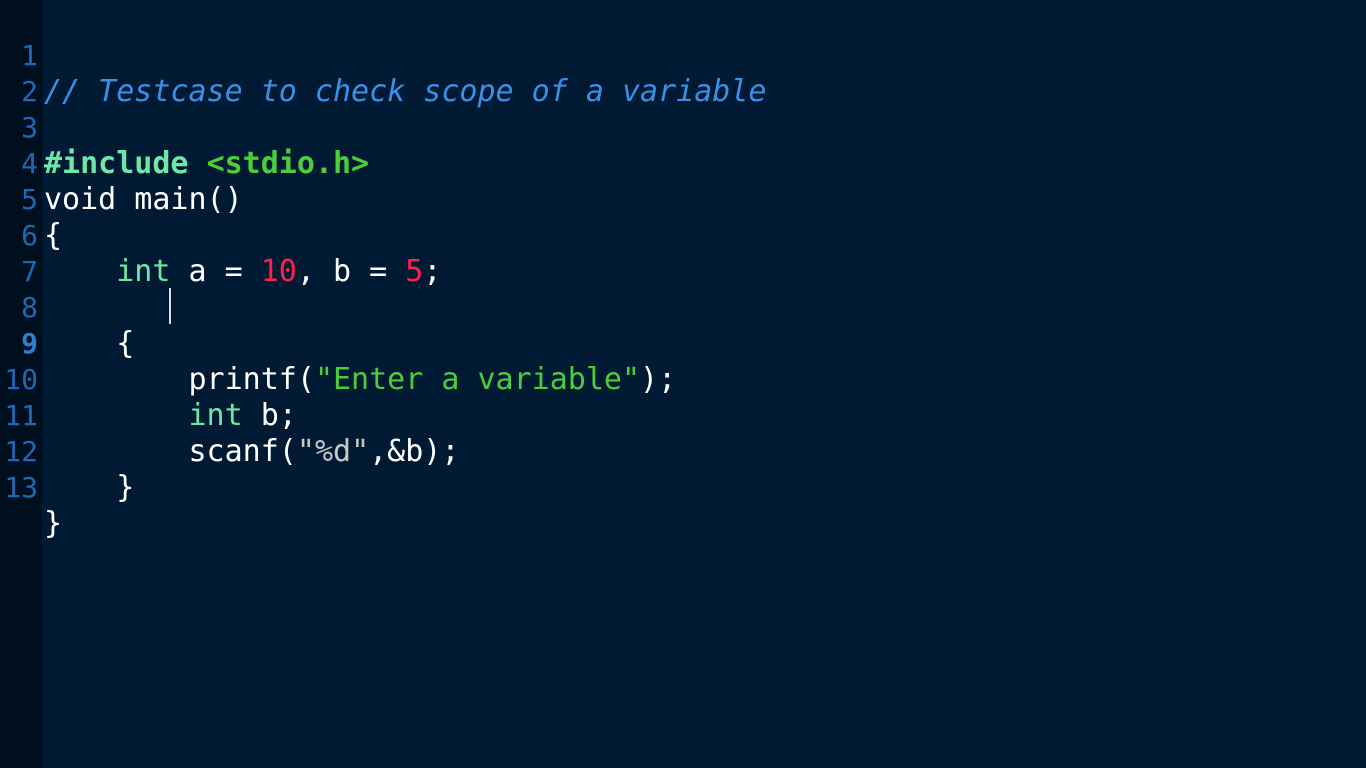 The width and height of the screenshot is (1366, 768). I want to click on code-line-2: 2, so click(683, 73).